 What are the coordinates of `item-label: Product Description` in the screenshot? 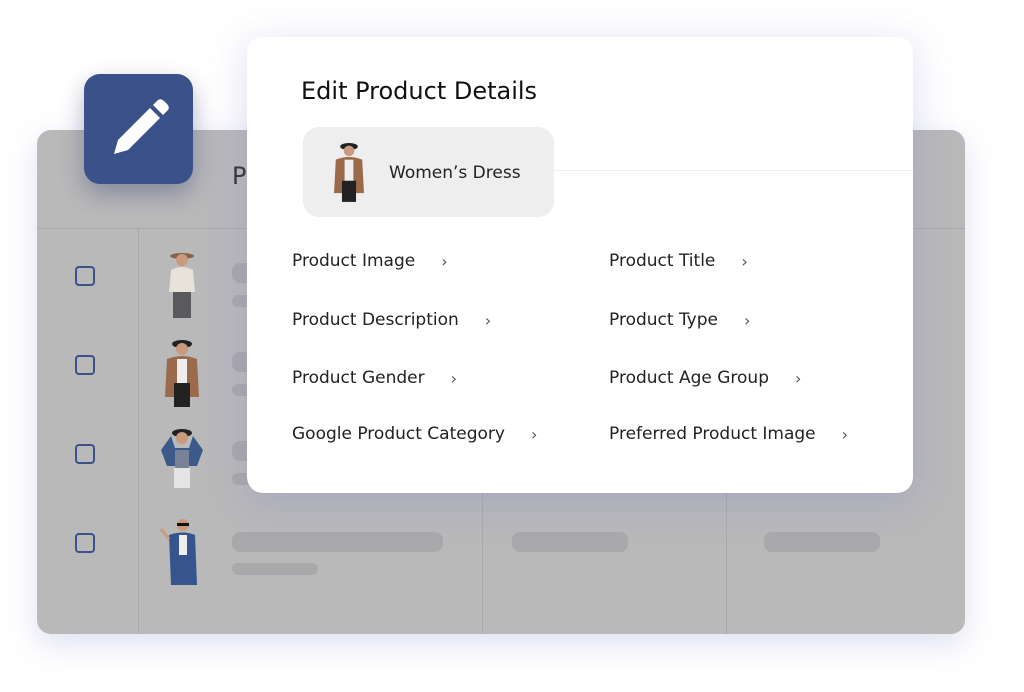 It's located at (375, 320).